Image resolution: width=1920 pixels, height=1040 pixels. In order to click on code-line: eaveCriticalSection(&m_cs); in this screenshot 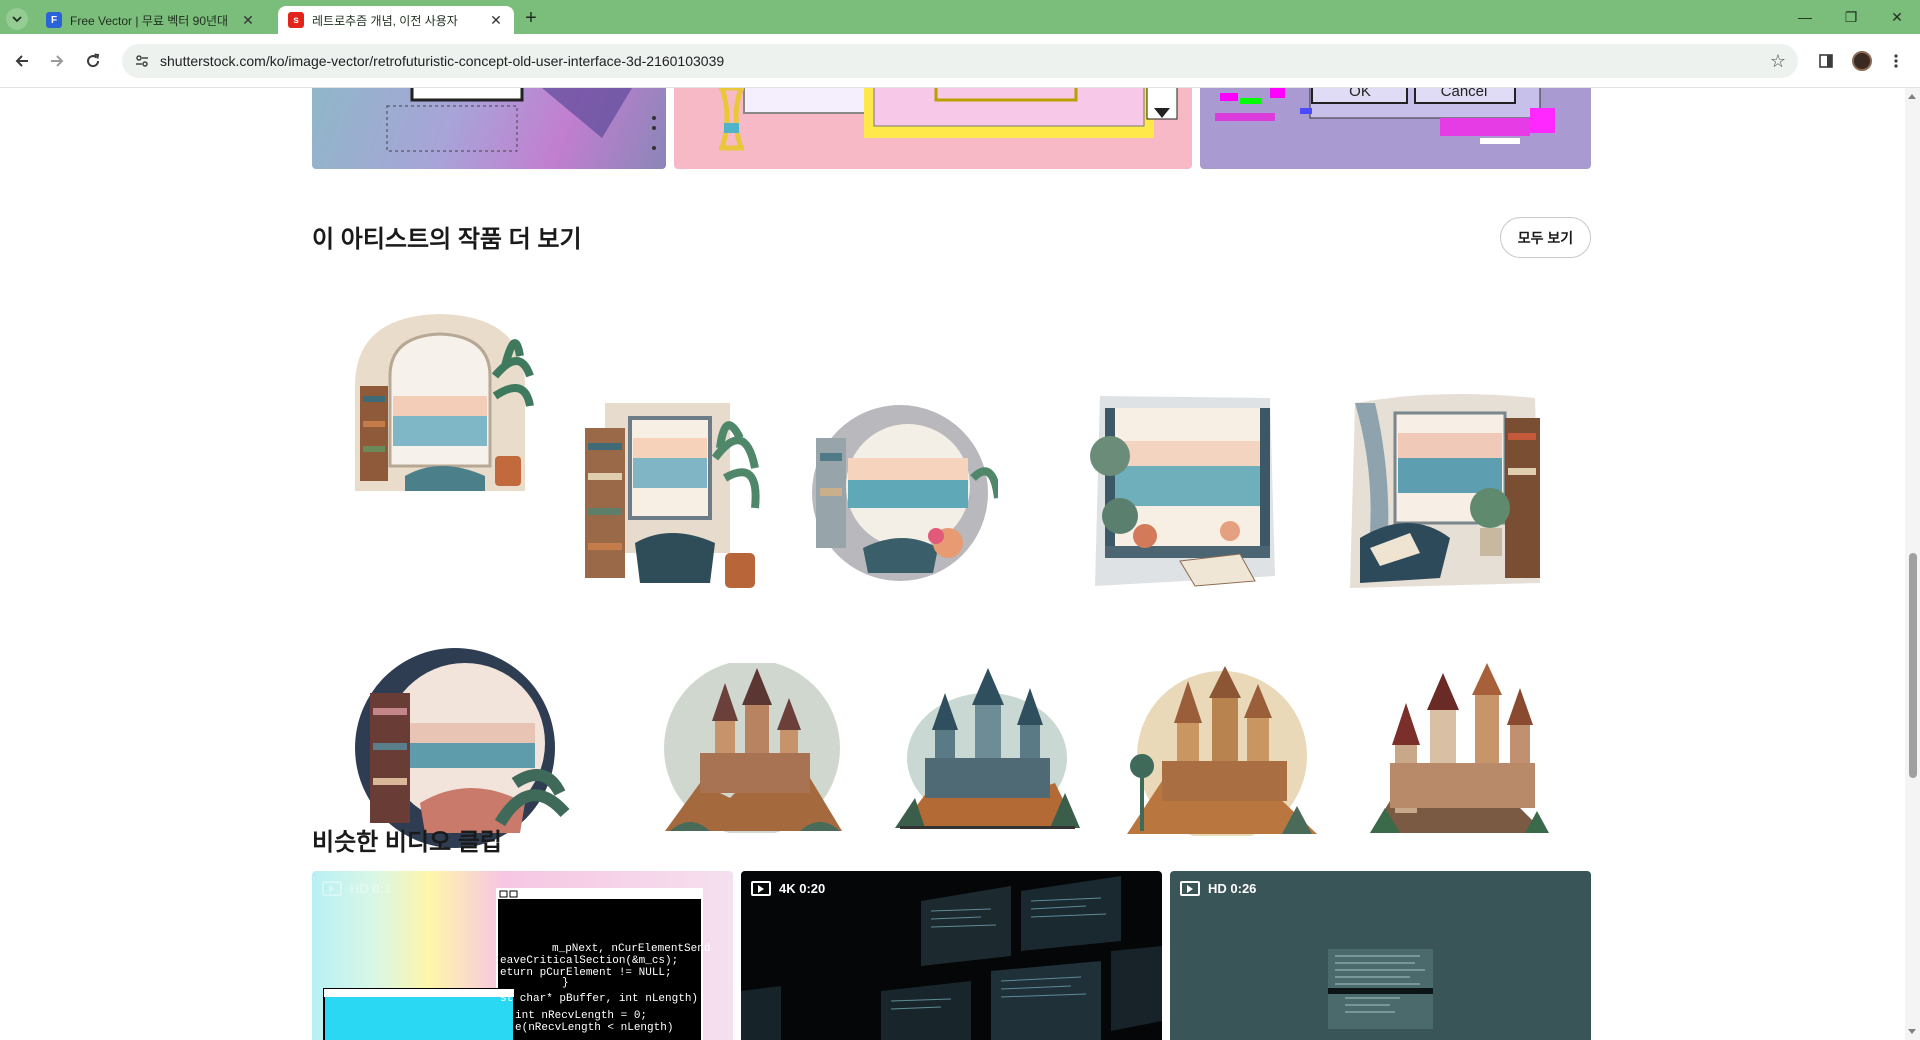, I will do `click(589, 961)`.